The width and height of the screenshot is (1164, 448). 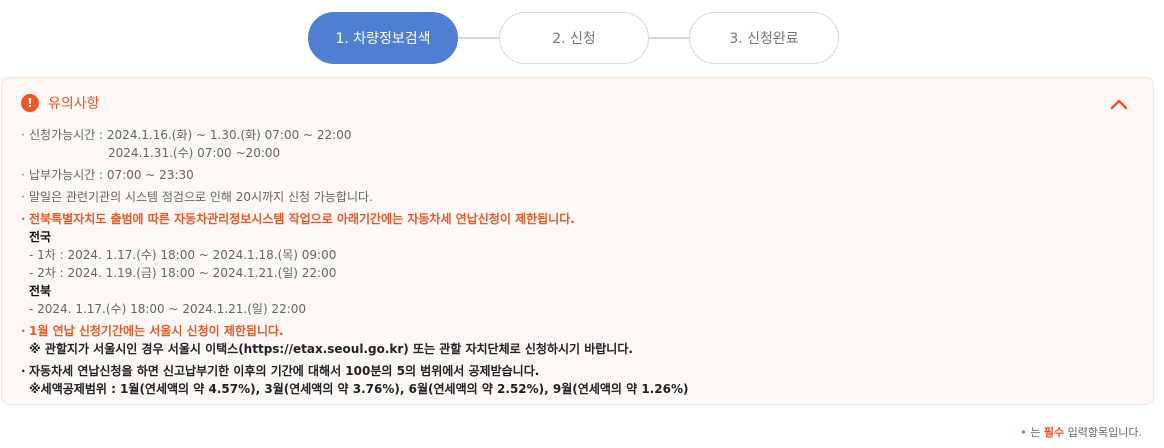 What do you see at coordinates (1035, 432) in the screenshot?
I see `footnote-text: 는` at bounding box center [1035, 432].